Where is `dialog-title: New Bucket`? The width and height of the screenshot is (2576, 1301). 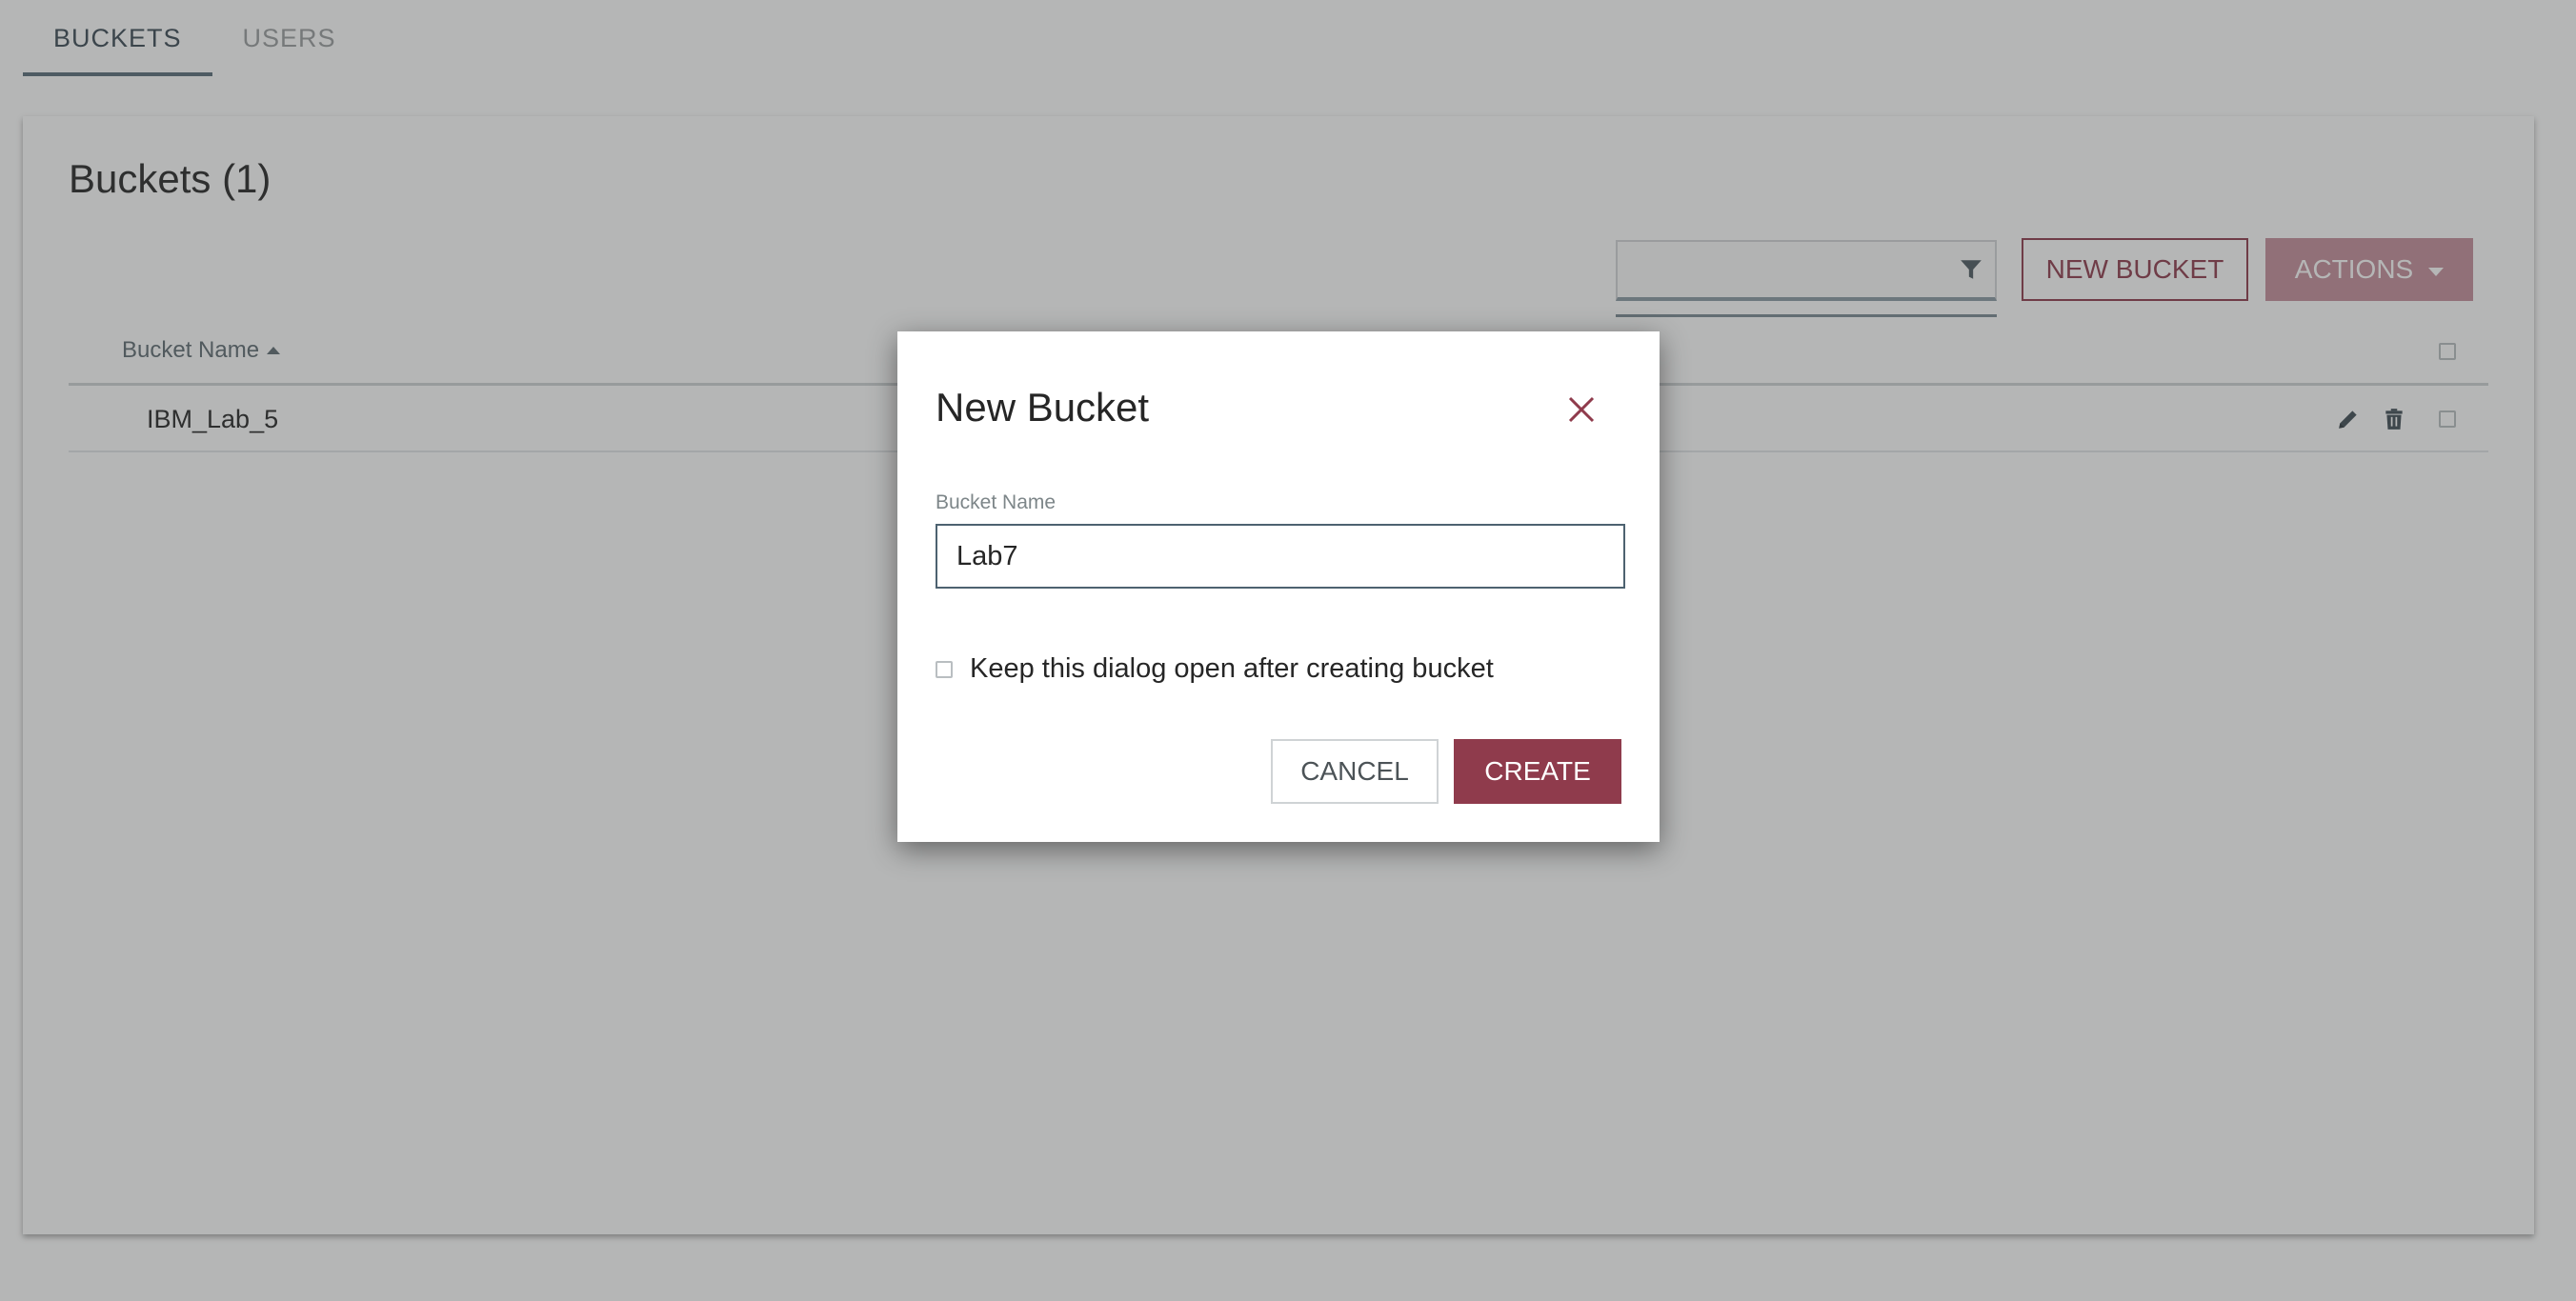 dialog-title: New Bucket is located at coordinates (1043, 407).